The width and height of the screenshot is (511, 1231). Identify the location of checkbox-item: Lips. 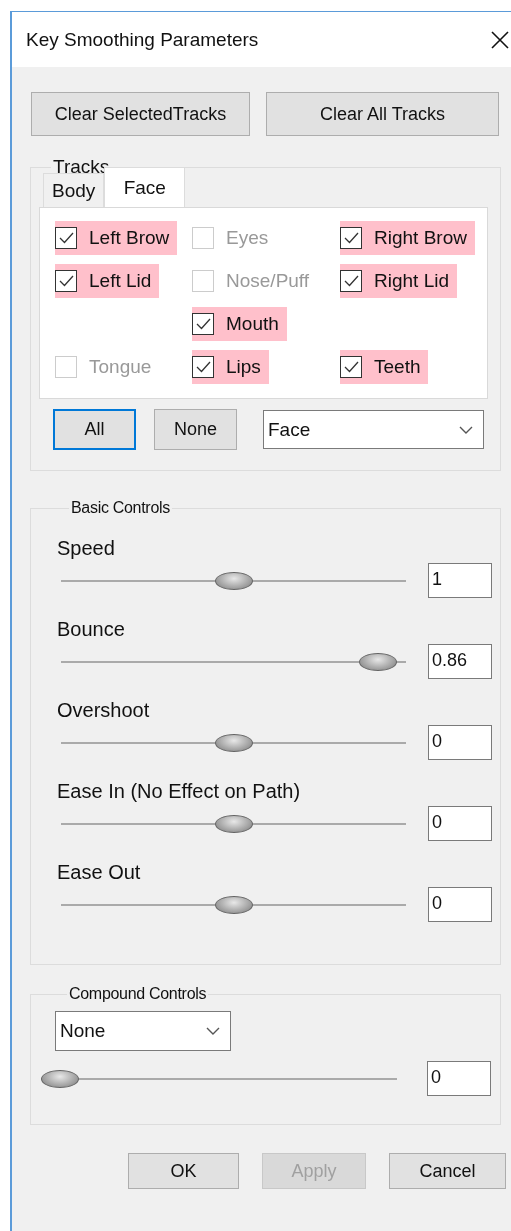
(230, 367).